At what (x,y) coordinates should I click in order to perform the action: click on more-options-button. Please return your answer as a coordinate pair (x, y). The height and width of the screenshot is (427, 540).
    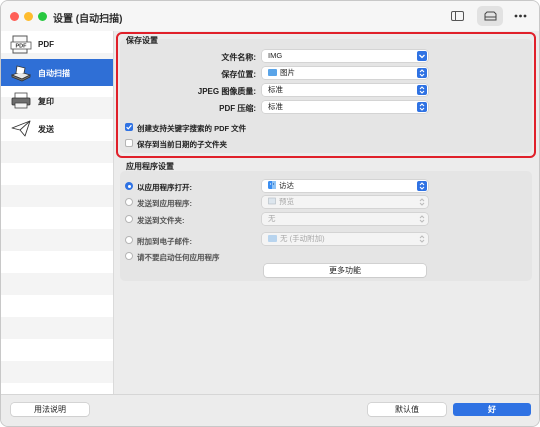
    Looking at the image, I should click on (520, 16).